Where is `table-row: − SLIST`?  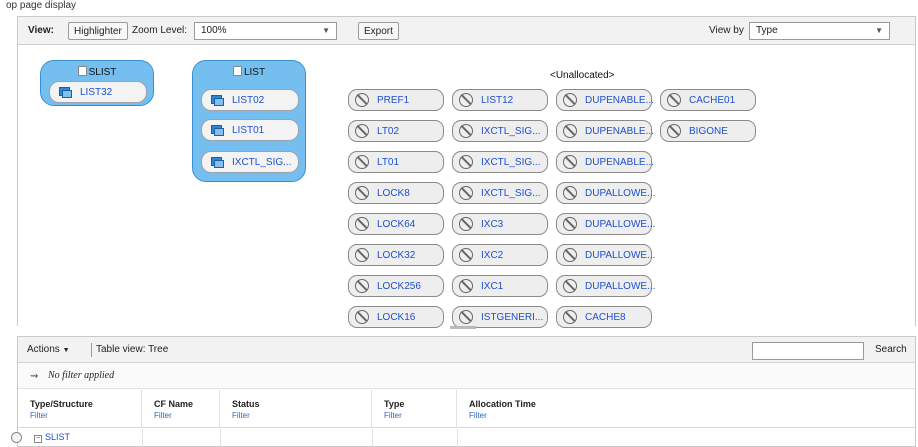 table-row: − SLIST is located at coordinates (463, 438).